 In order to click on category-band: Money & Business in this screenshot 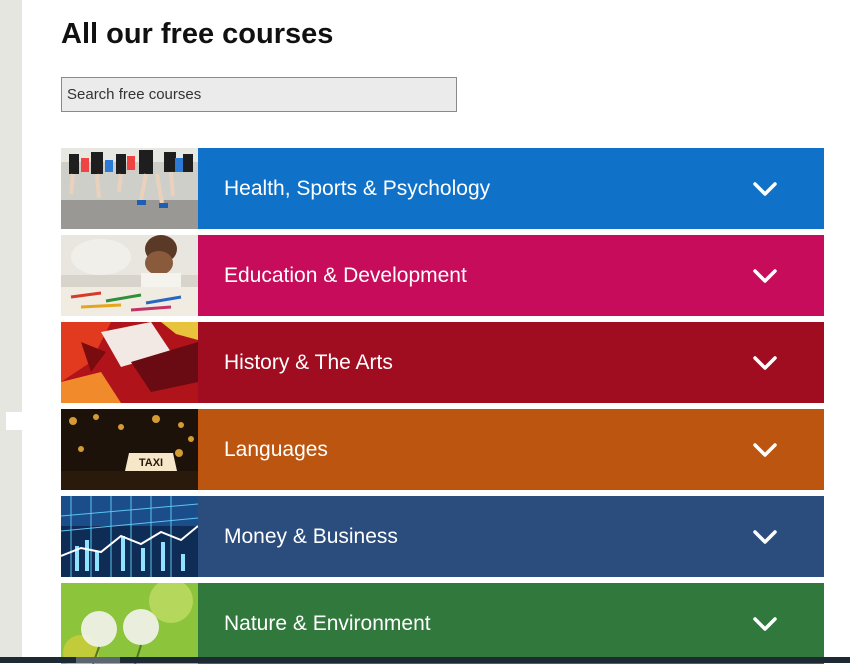, I will do `click(511, 536)`.